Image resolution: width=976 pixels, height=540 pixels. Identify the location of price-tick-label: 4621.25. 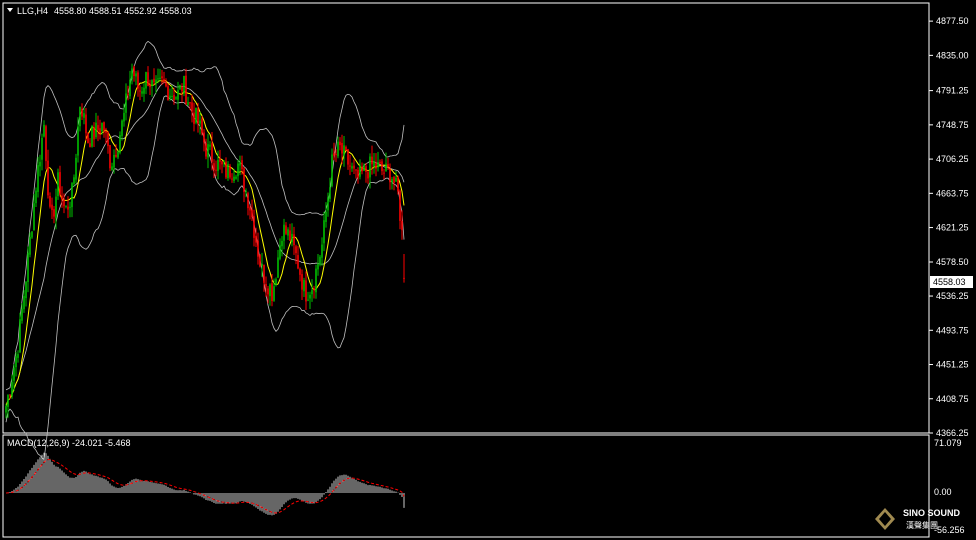
(952, 228).